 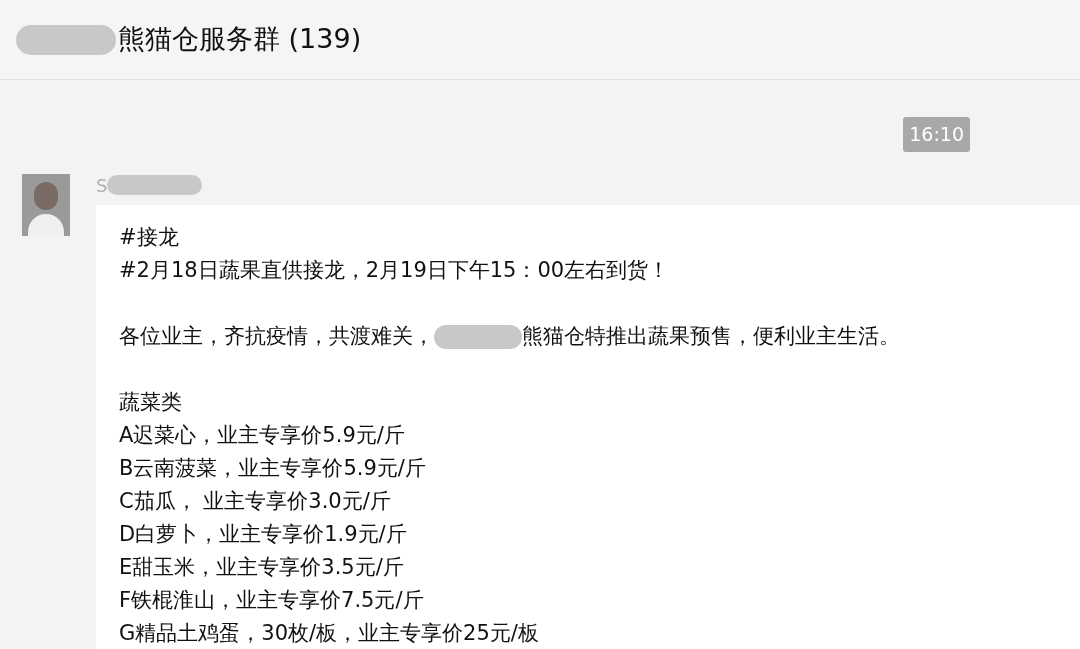 I want to click on message-line: 熊猫仓特推出蔬果预售，便利业主生活。, so click(x=711, y=336).